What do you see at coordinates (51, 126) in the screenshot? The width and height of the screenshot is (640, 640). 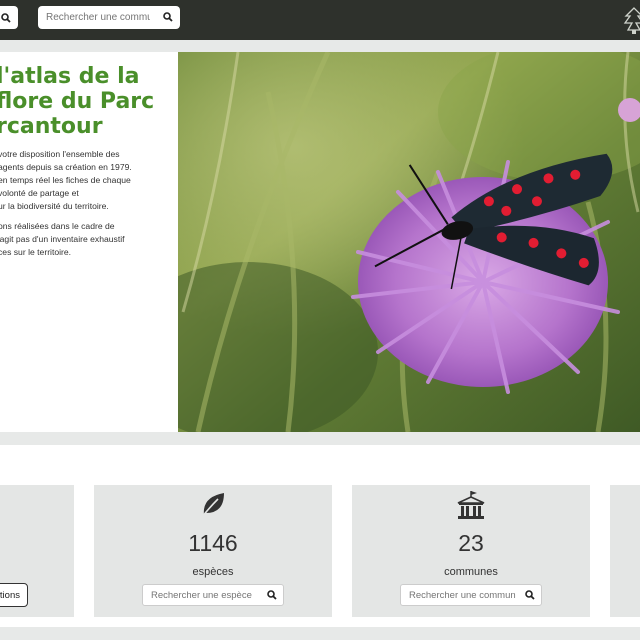 I see `title-line: rcantour` at bounding box center [51, 126].